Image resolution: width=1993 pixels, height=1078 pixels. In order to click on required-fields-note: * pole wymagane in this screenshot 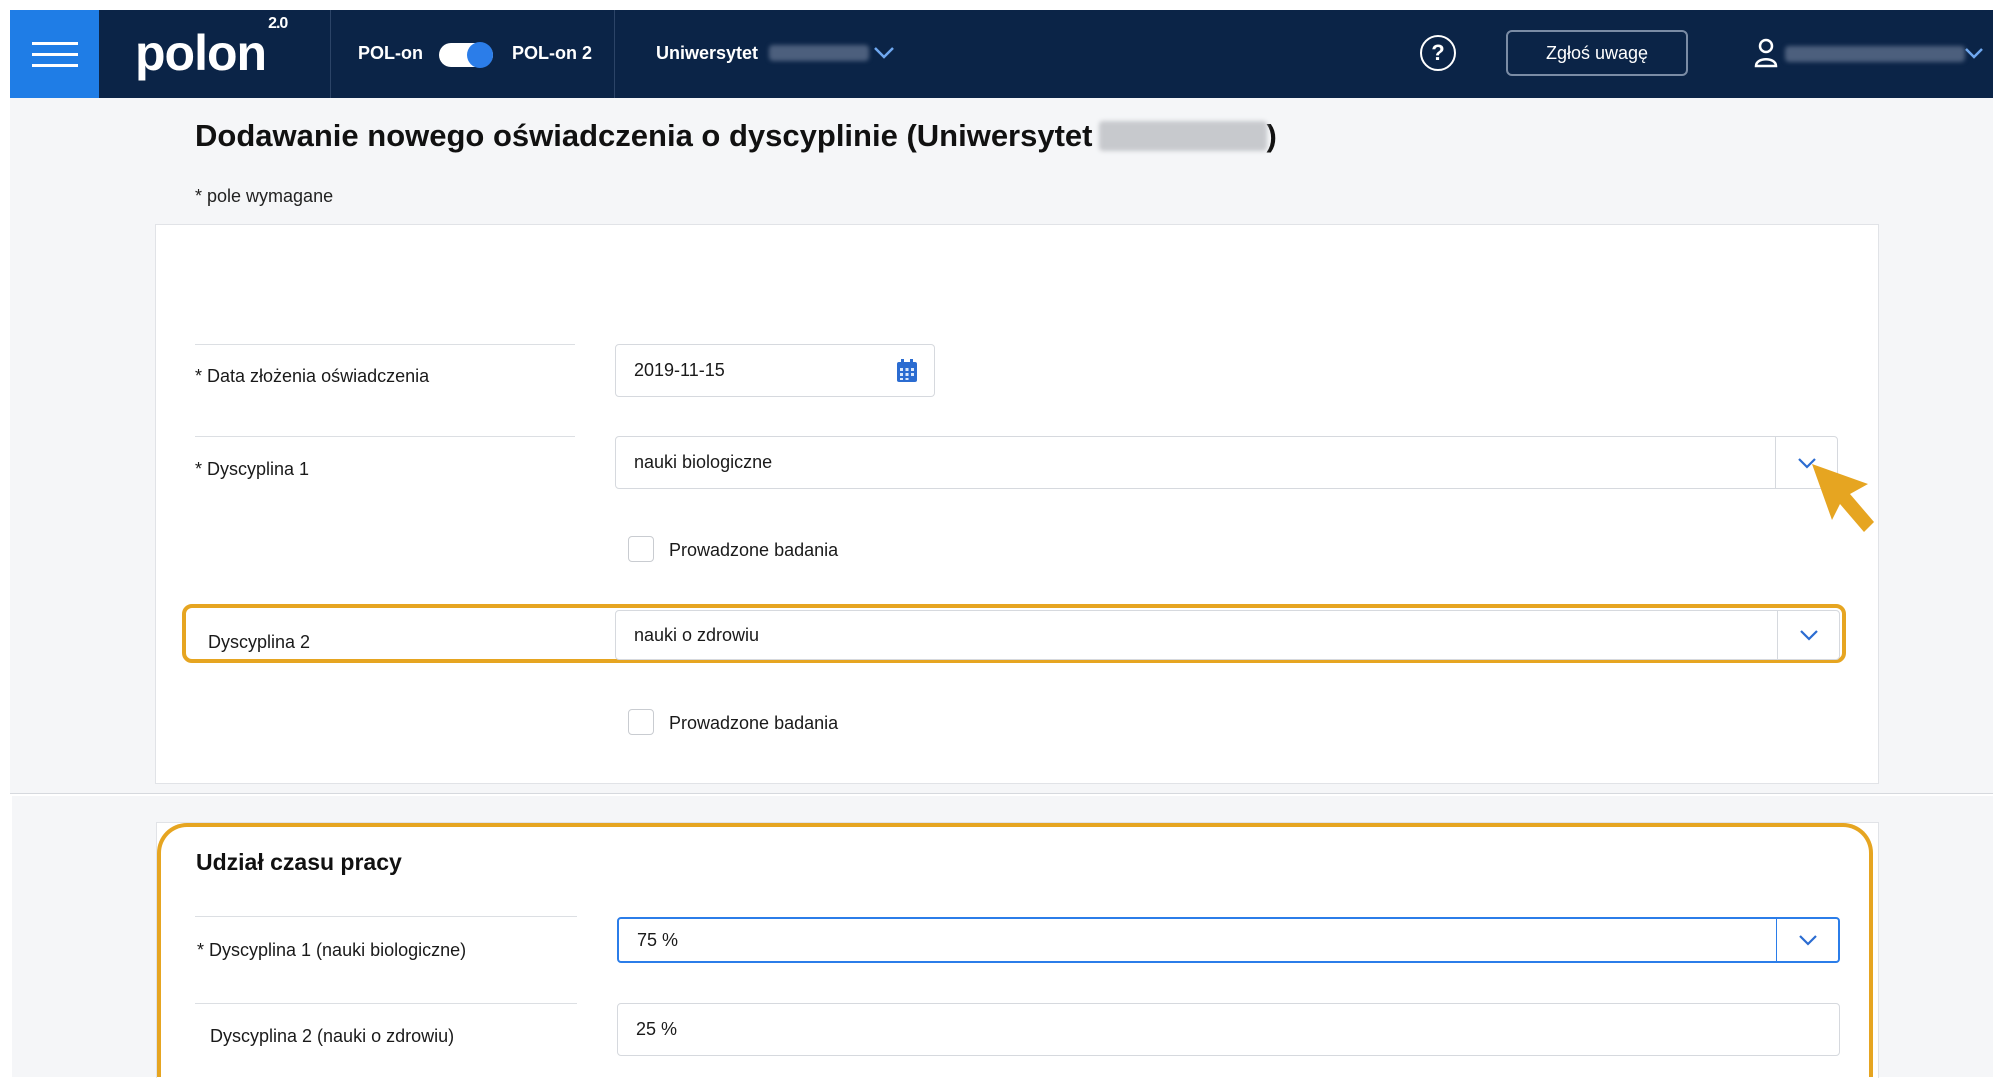, I will do `click(264, 196)`.